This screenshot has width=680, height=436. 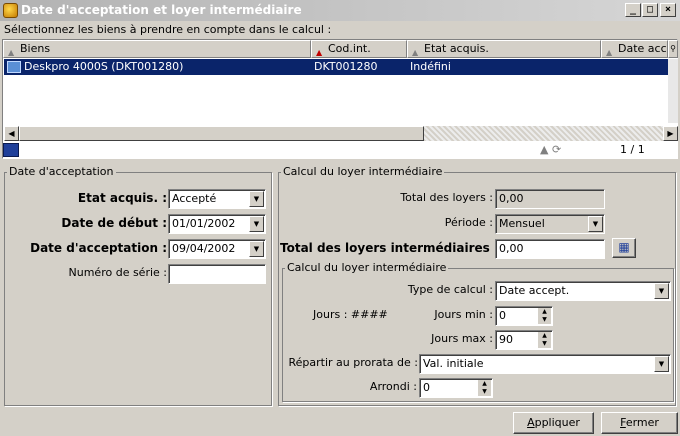 I want to click on jours-min-label: Jours min :, so click(x=463, y=314).